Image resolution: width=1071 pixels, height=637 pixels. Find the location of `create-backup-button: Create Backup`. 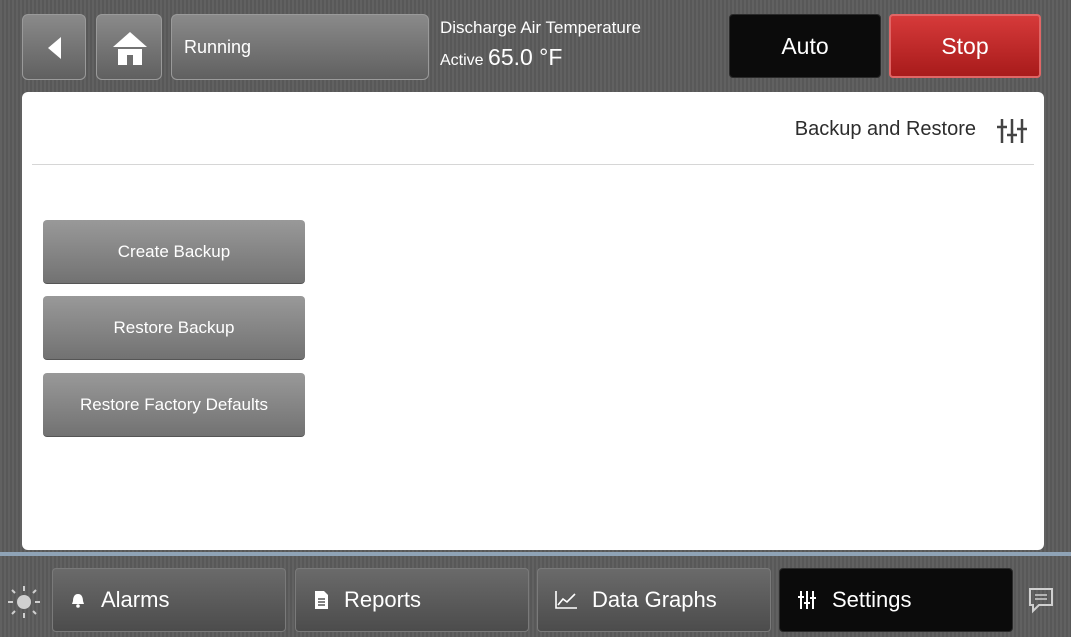

create-backup-button: Create Backup is located at coordinates (174, 252).